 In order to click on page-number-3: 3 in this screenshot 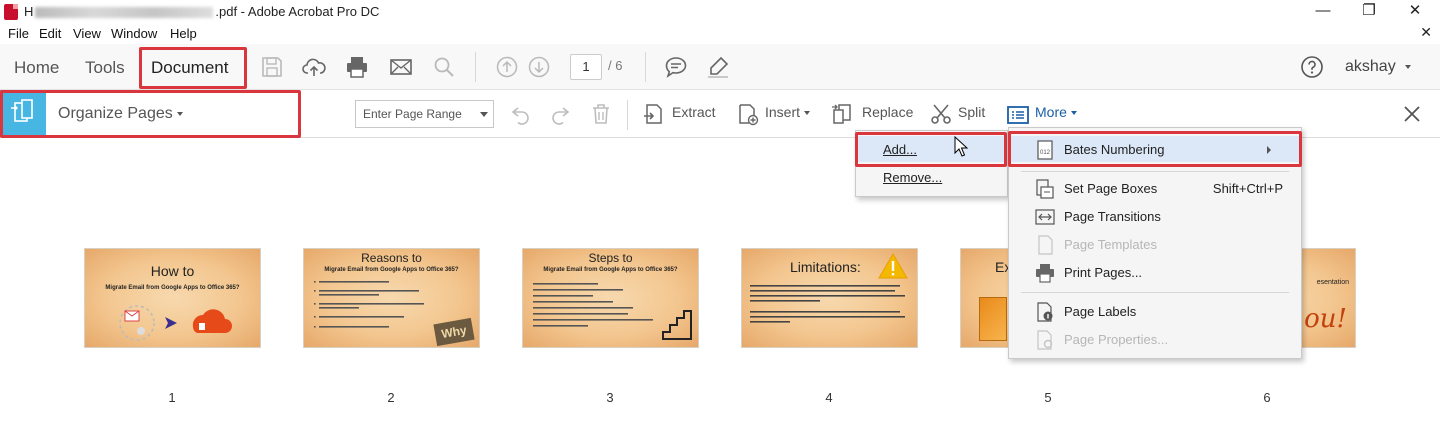, I will do `click(610, 397)`.